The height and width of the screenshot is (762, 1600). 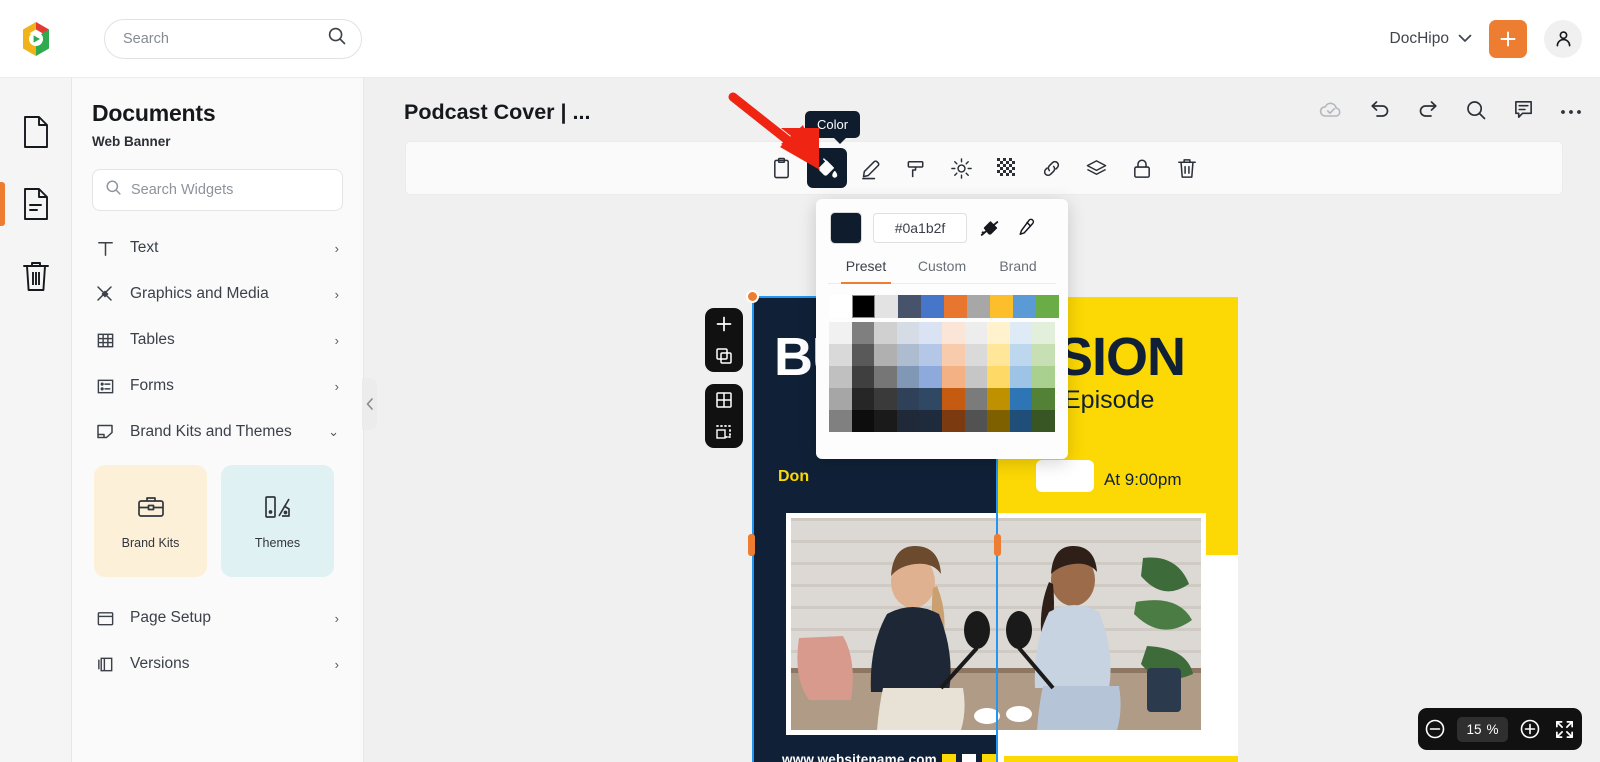 What do you see at coordinates (724, 400) in the screenshot?
I see `grid-layout-icon` at bounding box center [724, 400].